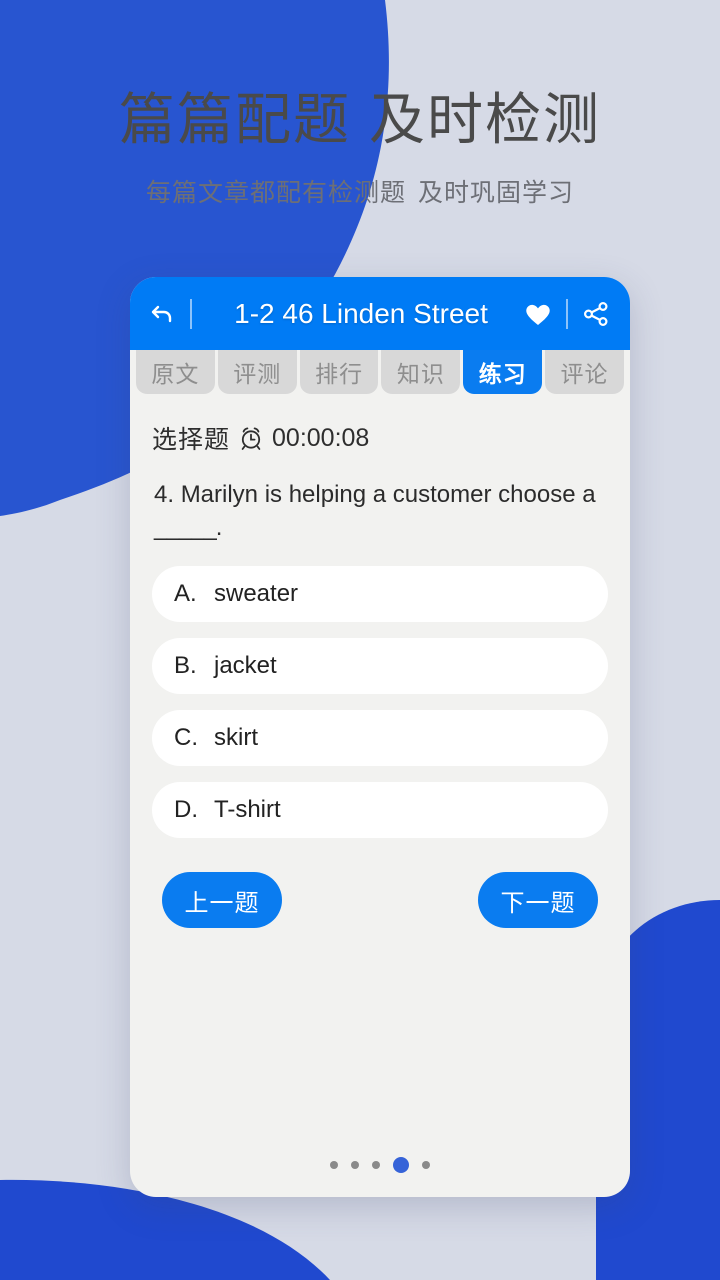  I want to click on appbar-divider-left, so click(191, 313).